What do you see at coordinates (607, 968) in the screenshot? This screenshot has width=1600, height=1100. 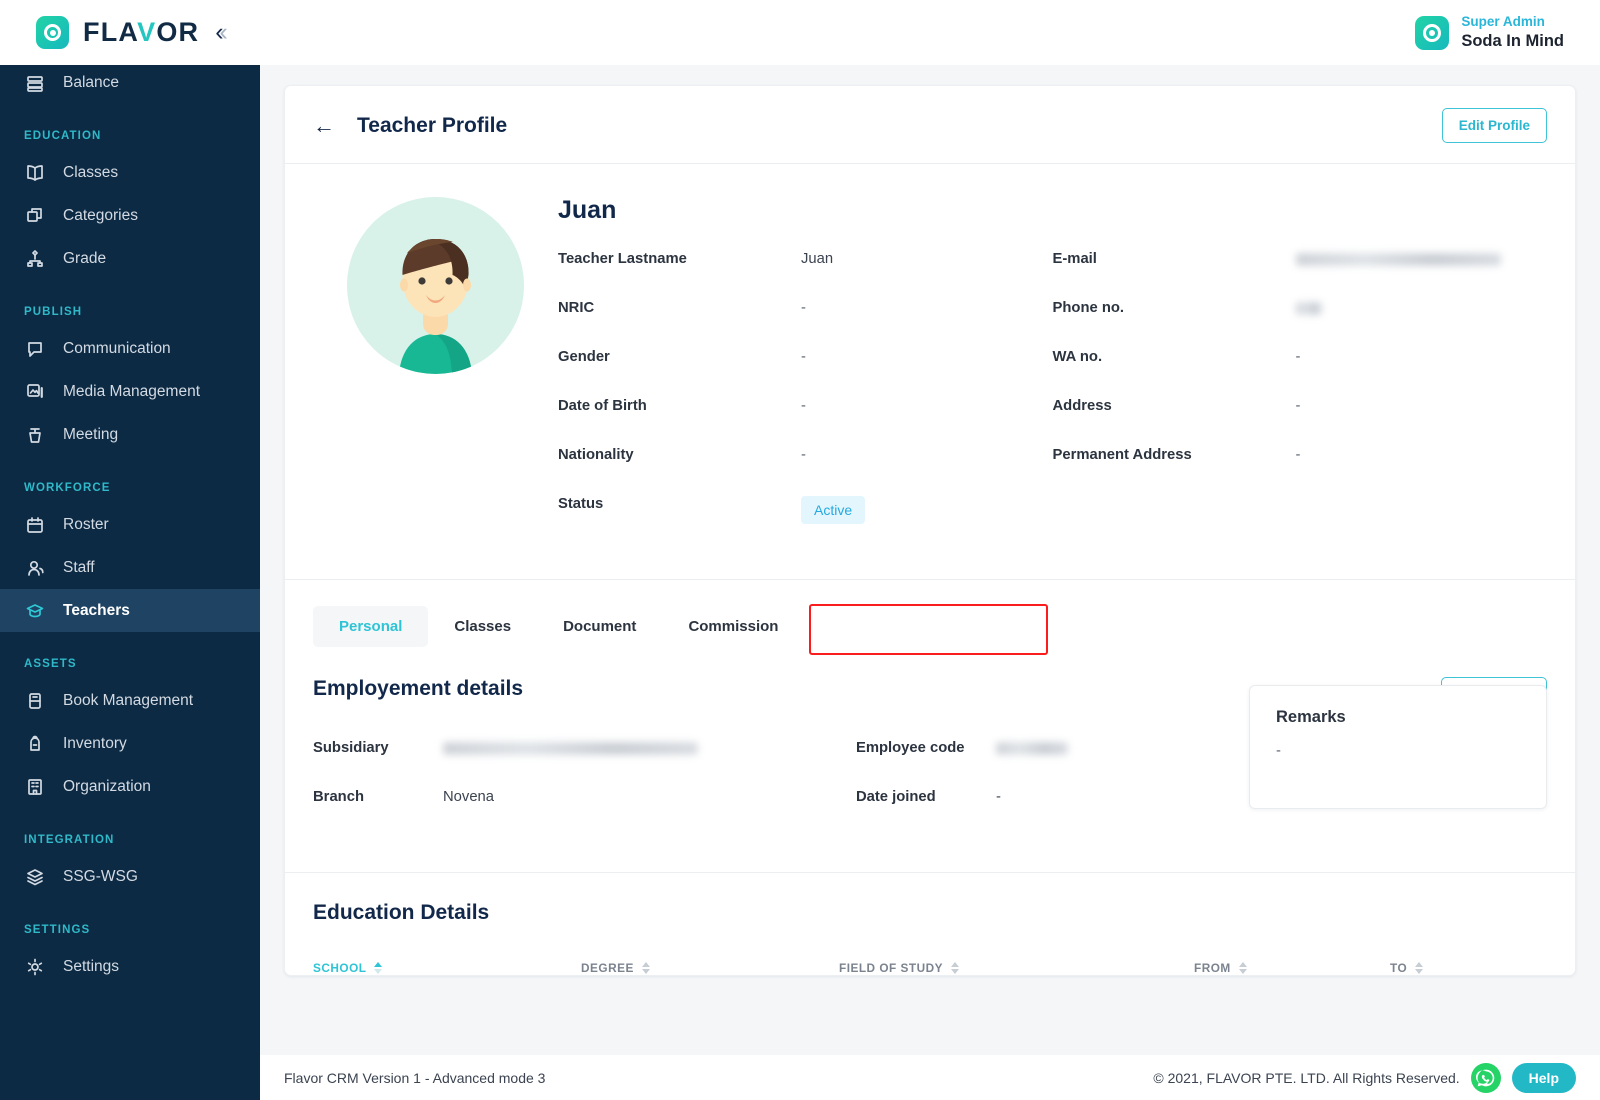 I see `column-header-label: DEGREE` at bounding box center [607, 968].